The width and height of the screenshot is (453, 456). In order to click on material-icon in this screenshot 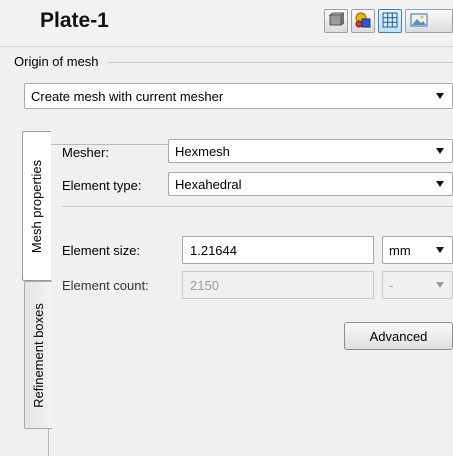, I will do `click(363, 21)`.